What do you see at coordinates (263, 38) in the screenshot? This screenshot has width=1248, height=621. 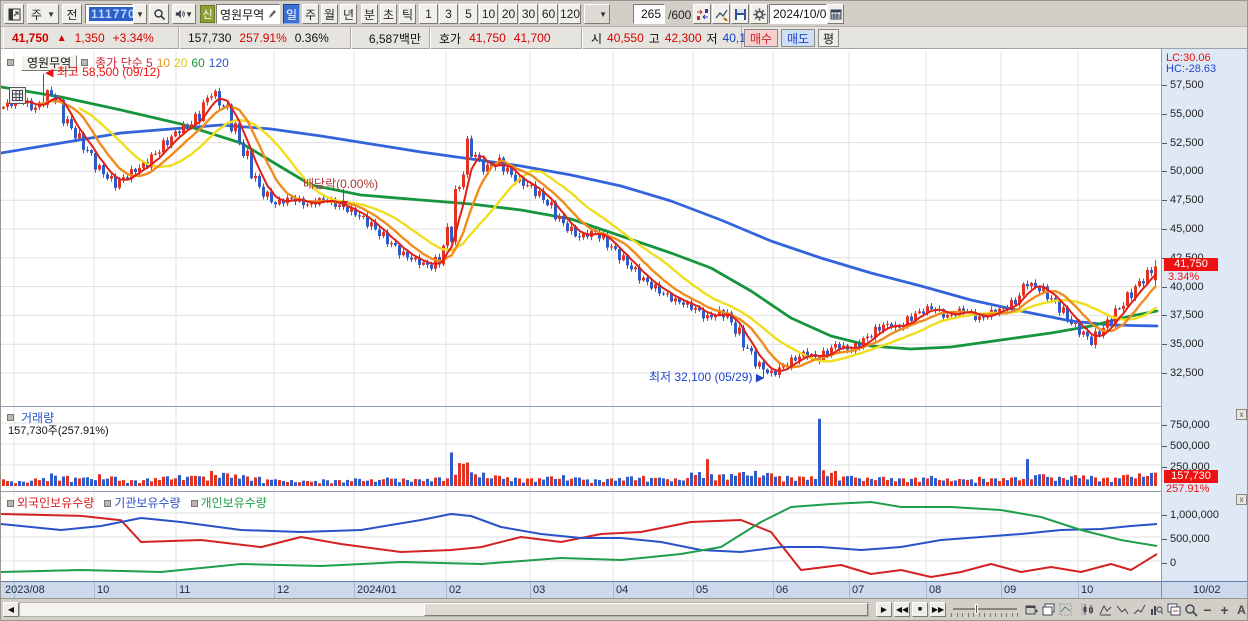 I see `volume-ratio: 257.91%` at bounding box center [263, 38].